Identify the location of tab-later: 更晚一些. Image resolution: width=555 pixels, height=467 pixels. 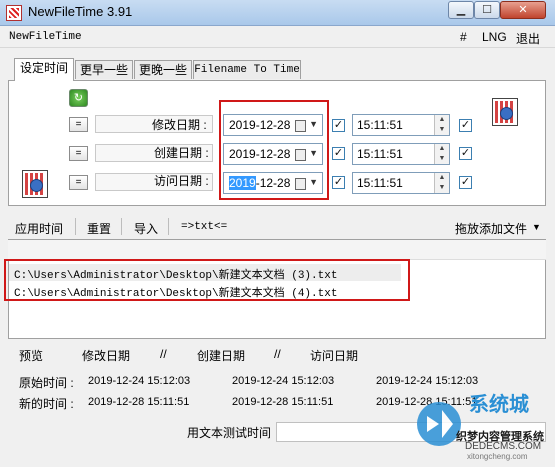
(163, 69).